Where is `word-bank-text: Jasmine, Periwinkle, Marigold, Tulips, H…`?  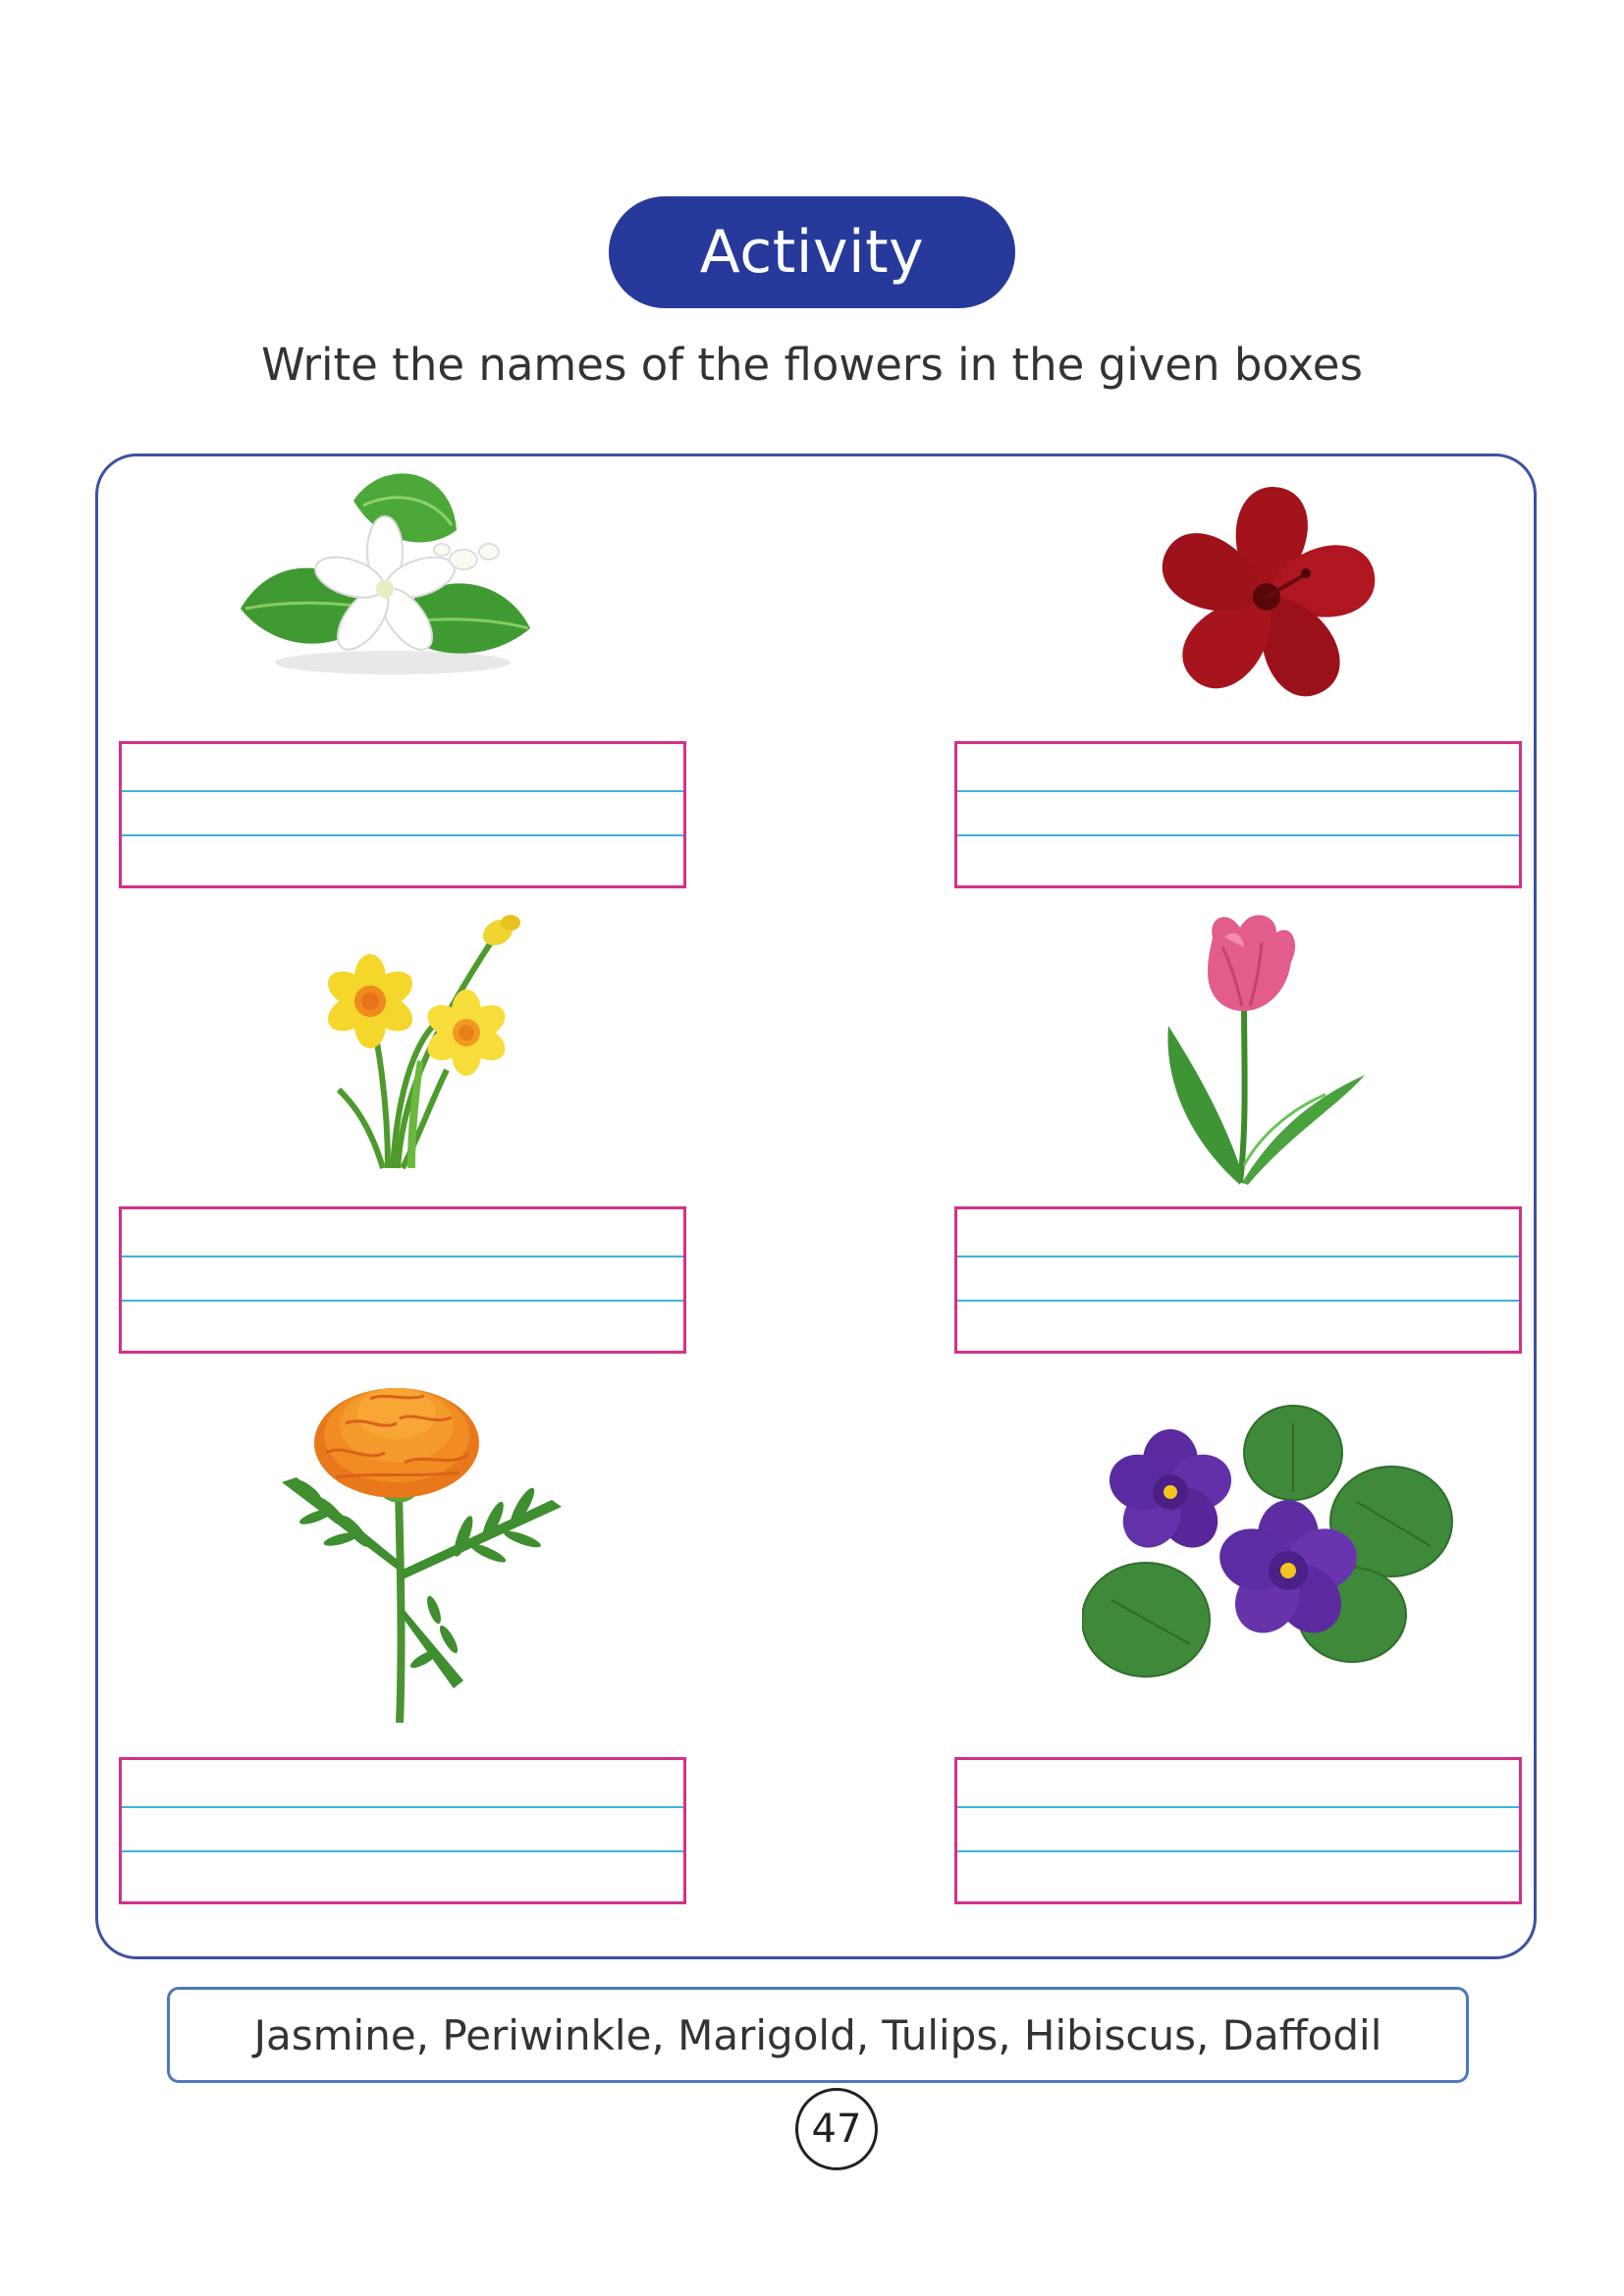
word-bank-text: Jasmine, Periwinkle, Marigold, Tulips, H… is located at coordinates (817, 2034).